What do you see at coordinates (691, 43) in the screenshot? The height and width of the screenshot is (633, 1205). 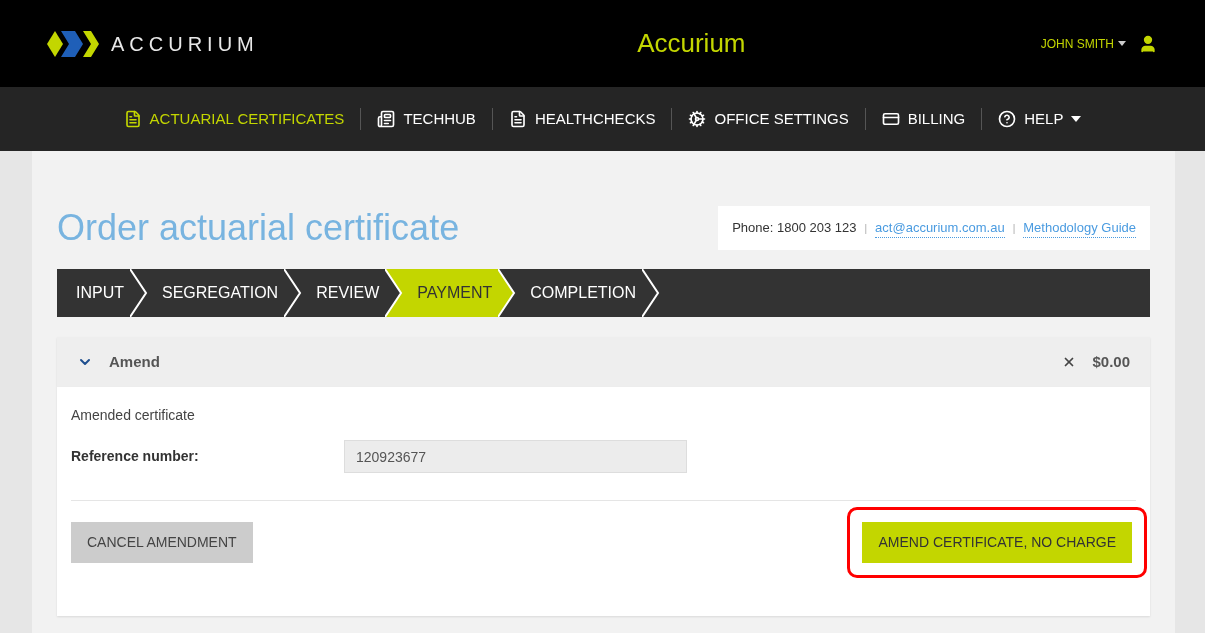 I see `site-title: Accurium` at bounding box center [691, 43].